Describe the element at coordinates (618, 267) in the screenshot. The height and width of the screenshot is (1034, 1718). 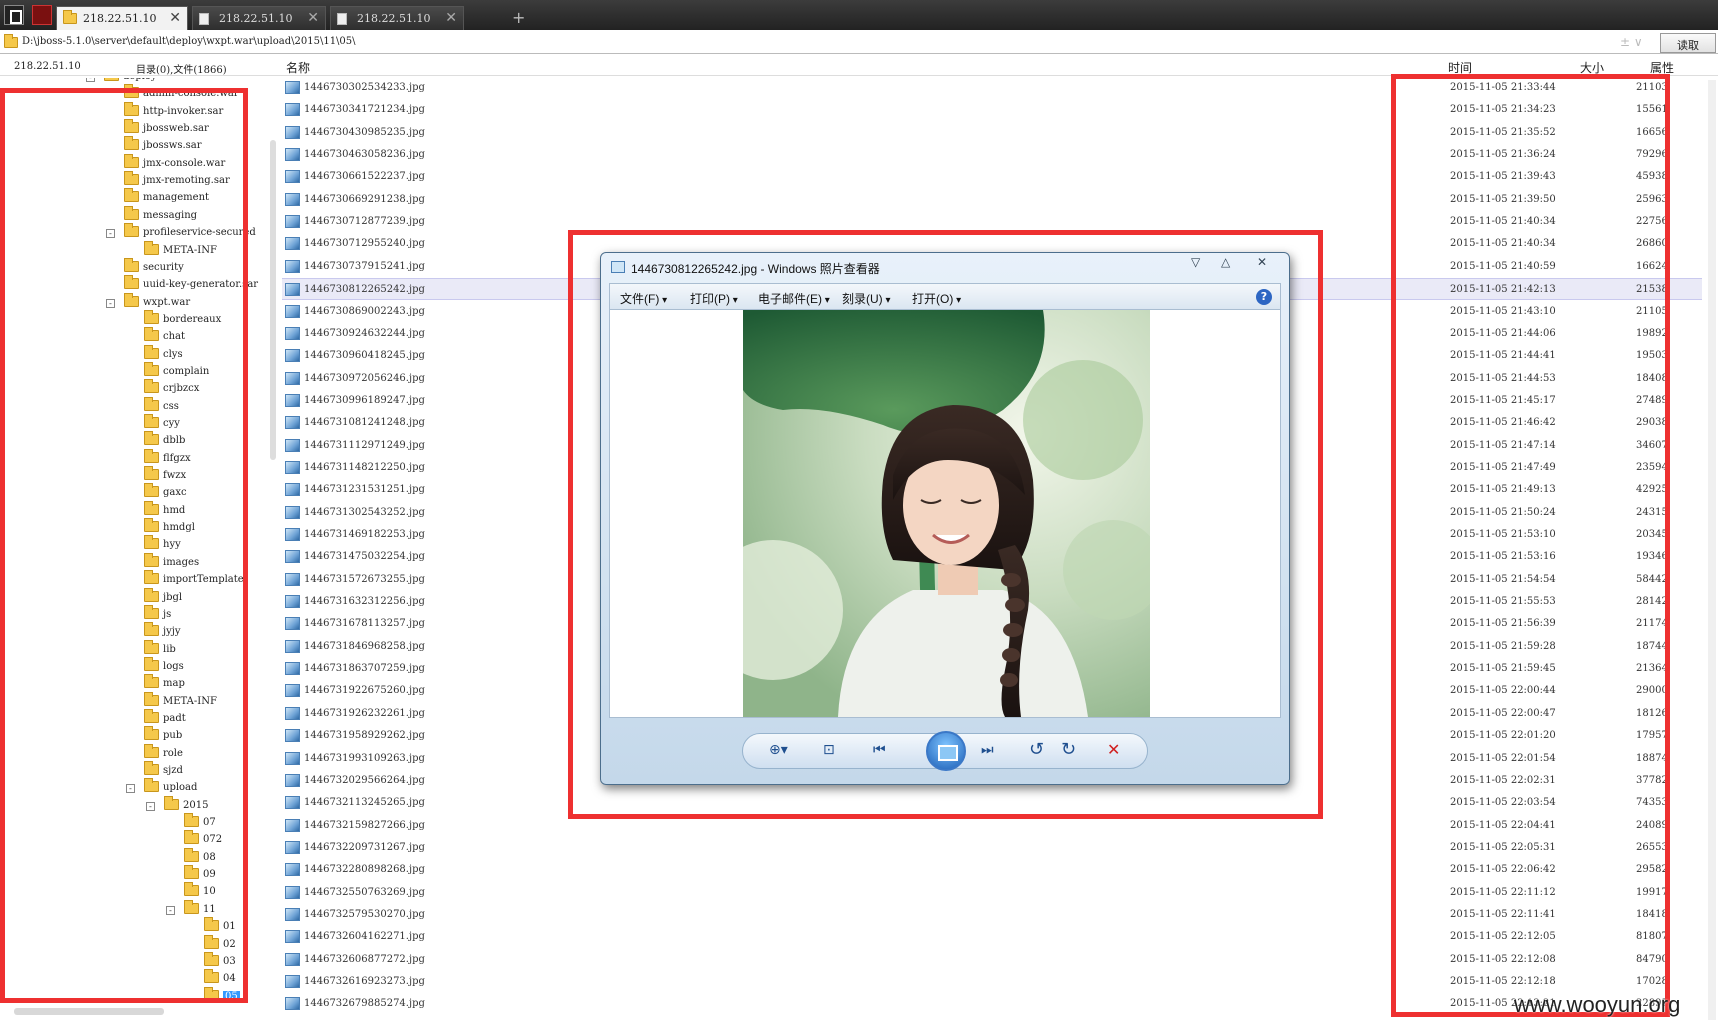
I see `photo-viewer-icon` at that location.